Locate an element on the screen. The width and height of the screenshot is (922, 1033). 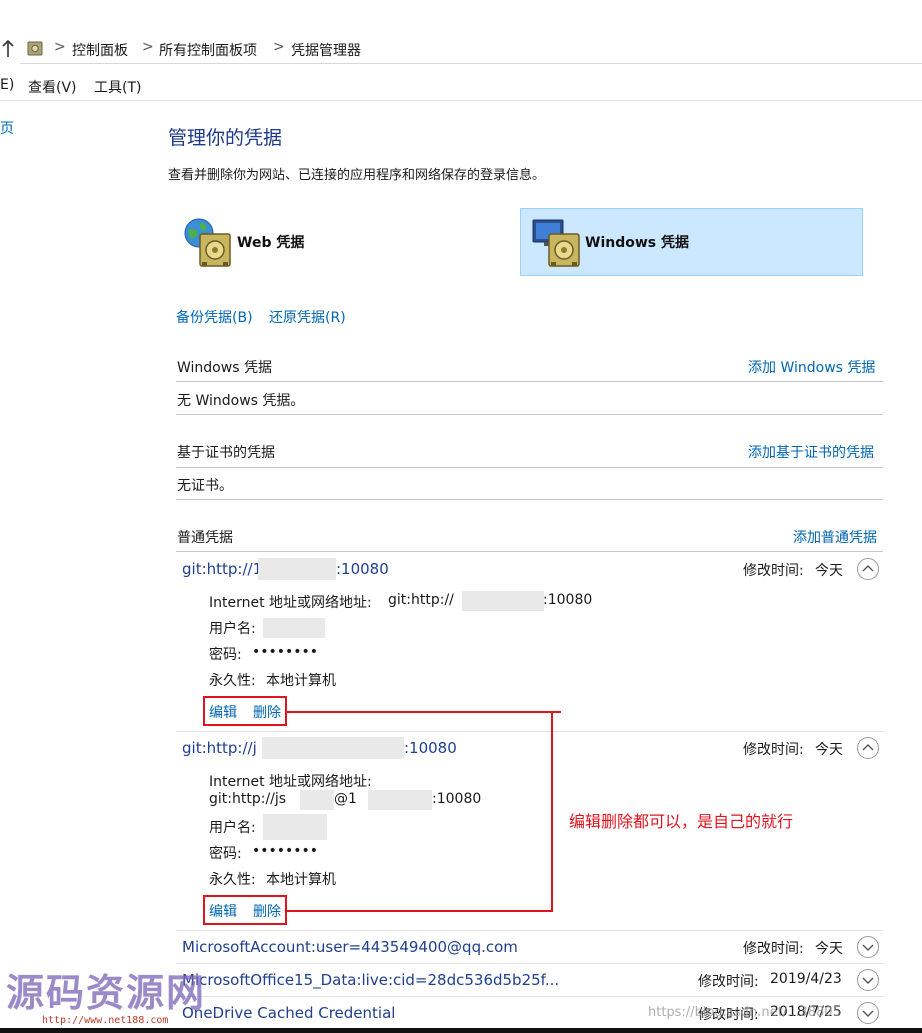
address-bar is located at coordinates (471, 49).